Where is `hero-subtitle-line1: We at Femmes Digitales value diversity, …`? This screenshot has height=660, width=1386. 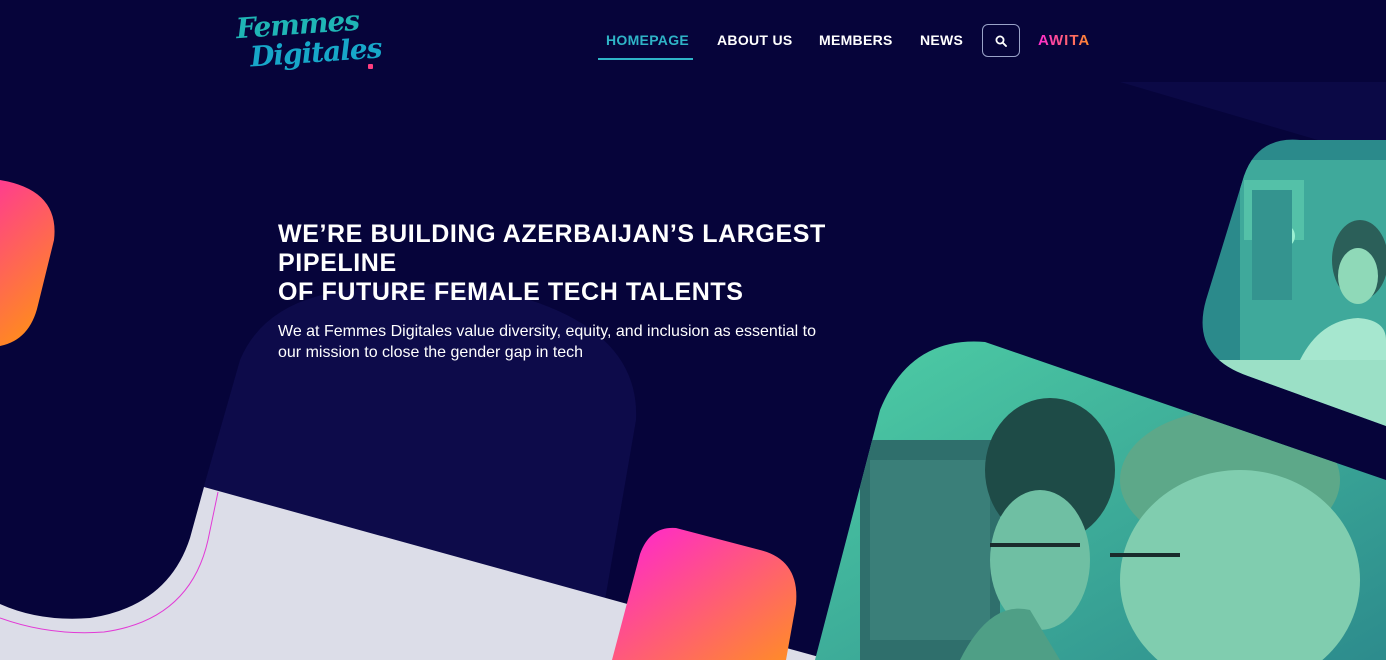
hero-subtitle-line1: We at Femmes Digitales value diversity, … is located at coordinates (547, 331).